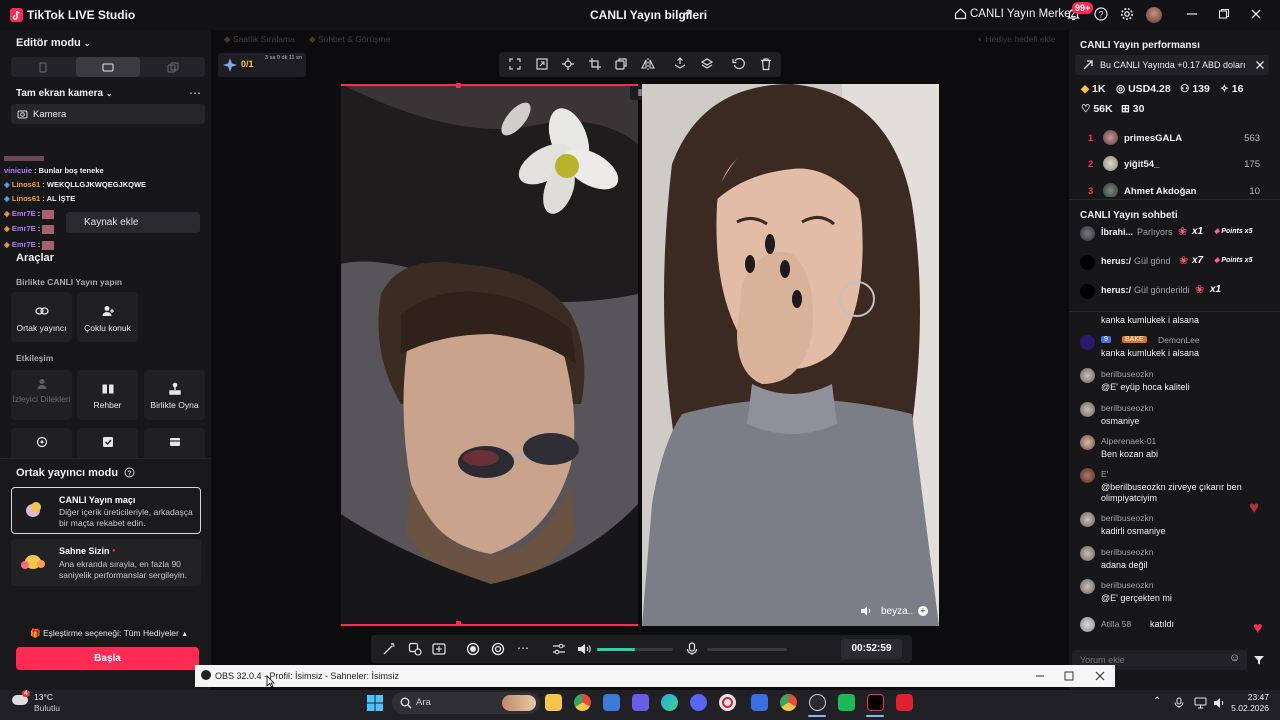 This screenshot has width=1280, height=720. Describe the element at coordinates (1175, 348) in the screenshot. I see `chat-message: 9 BAKE DemonLee kanka kumlukek i alsana` at that location.